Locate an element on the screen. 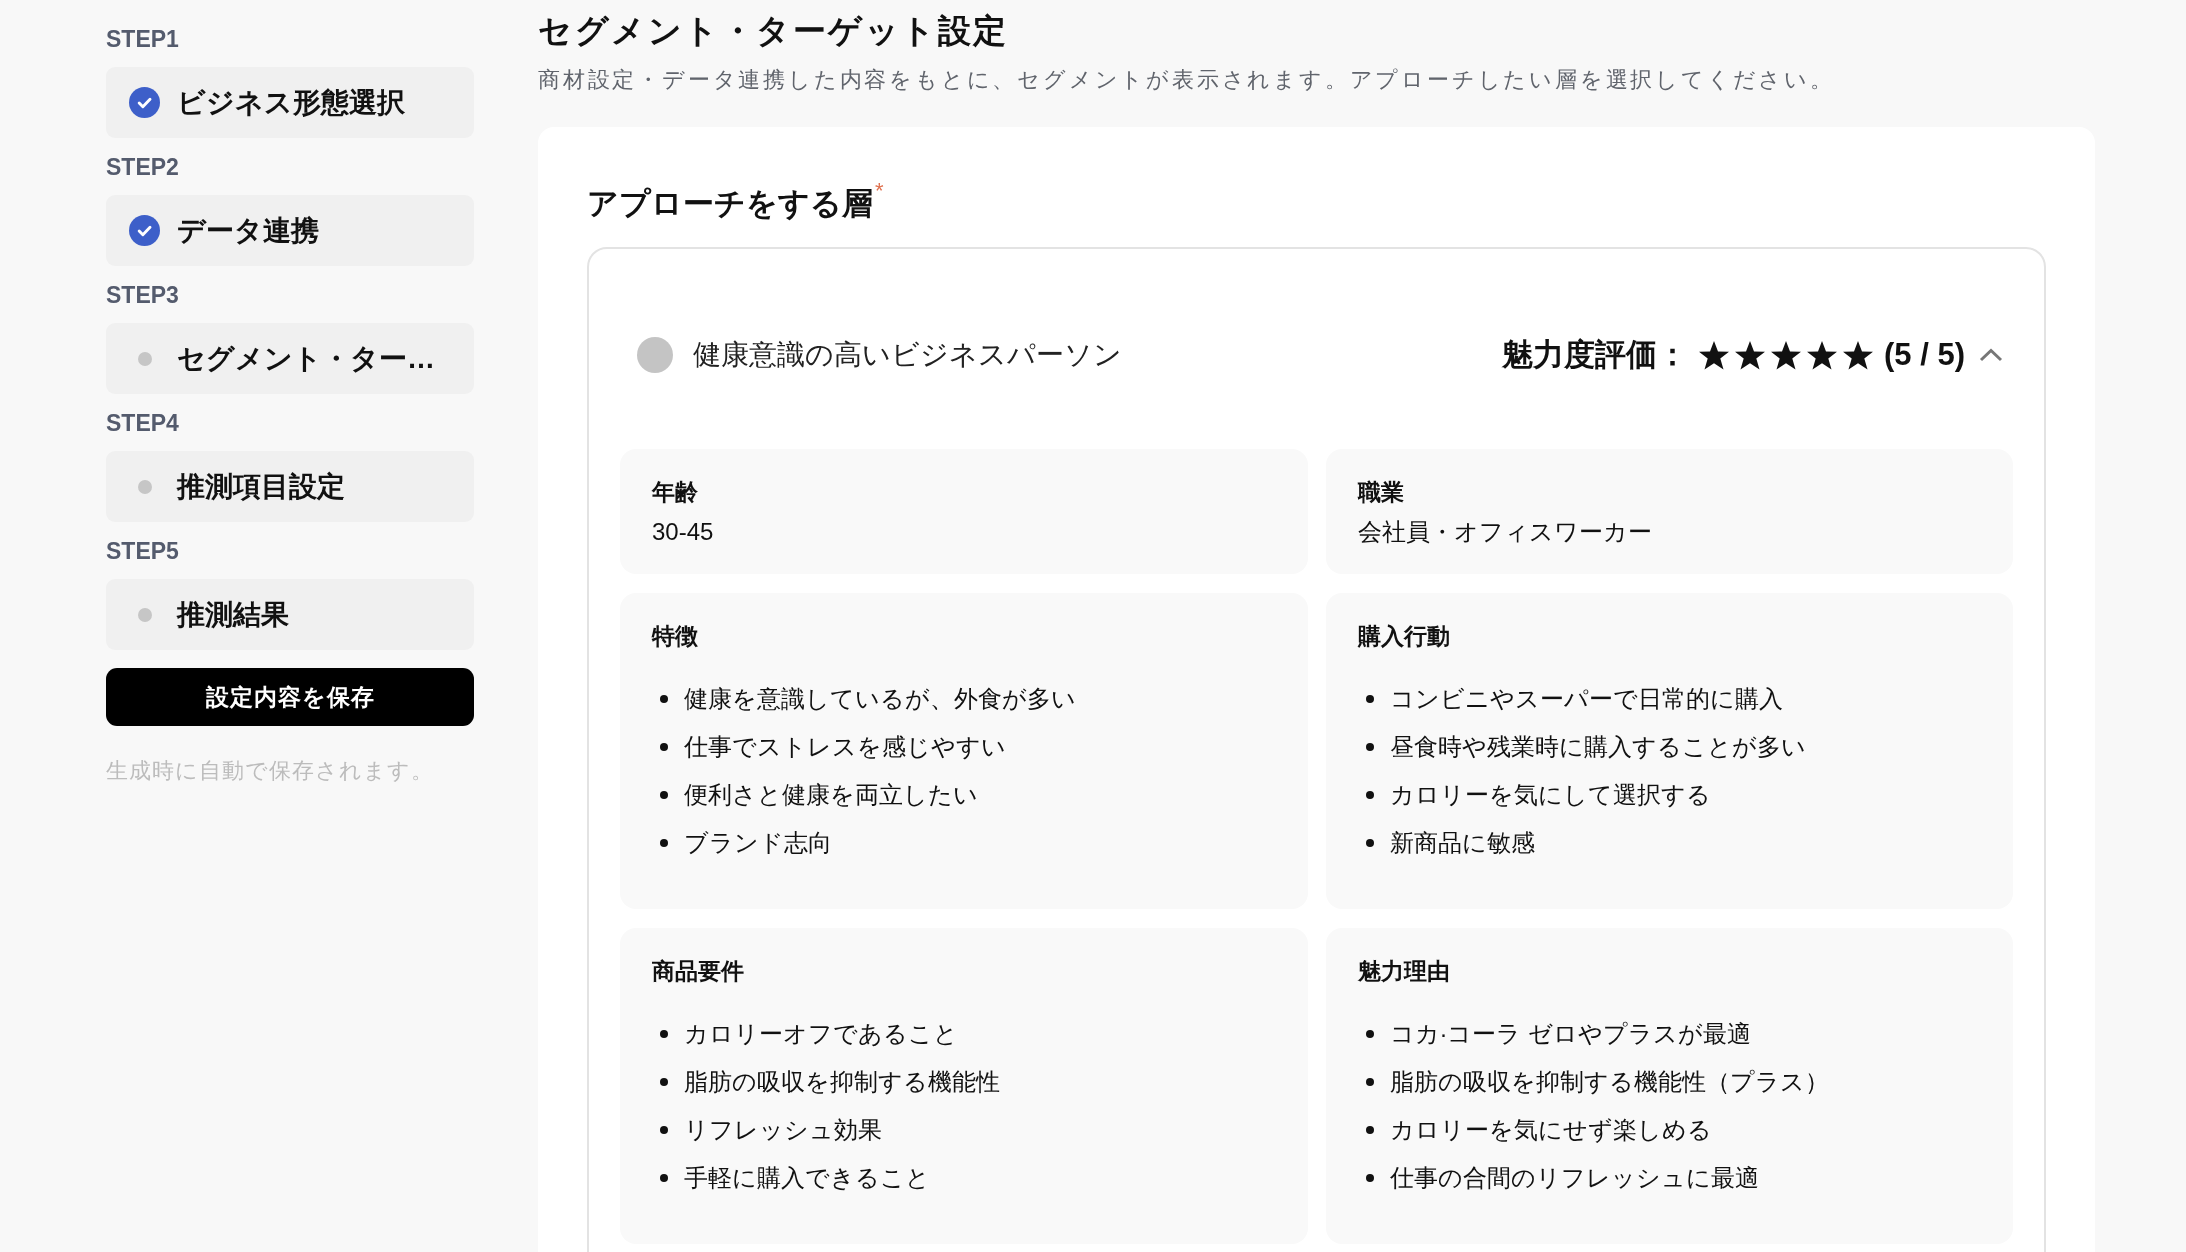 This screenshot has width=2186, height=1252. required-mark: * is located at coordinates (879, 191).